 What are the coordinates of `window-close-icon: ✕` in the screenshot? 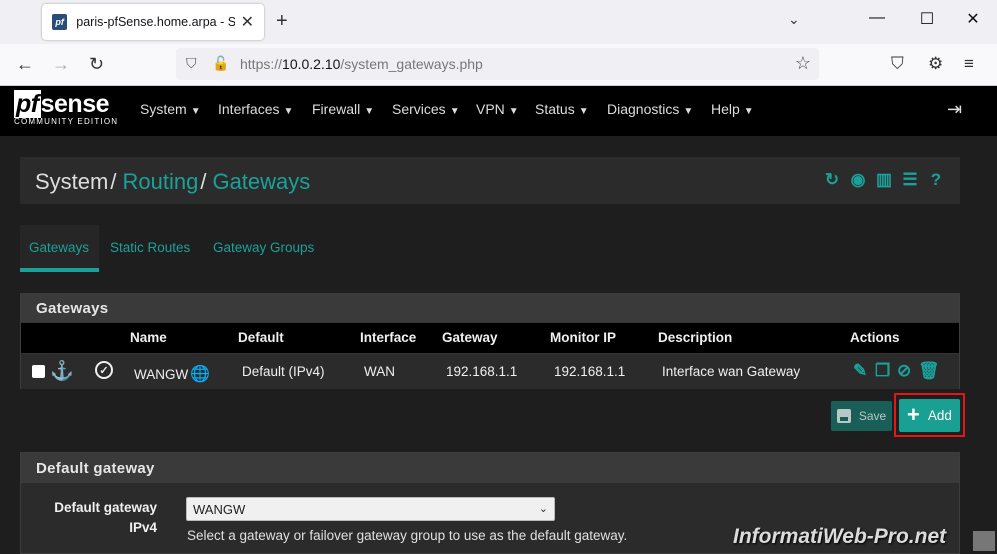 It's located at (973, 19).